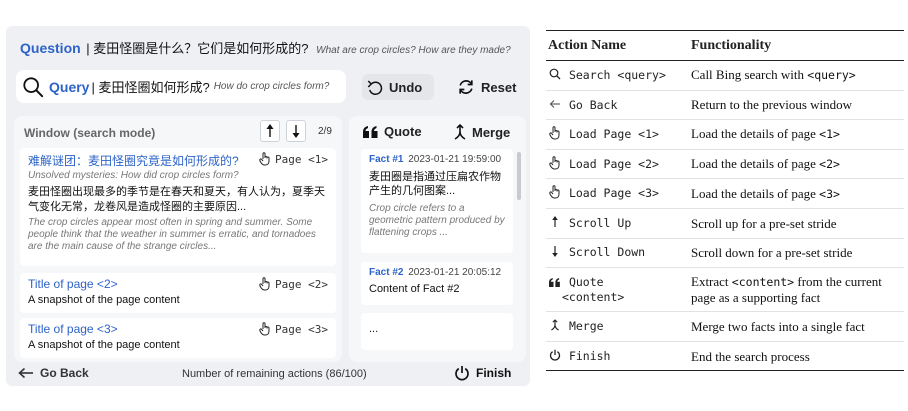  What do you see at coordinates (403, 131) in the screenshot?
I see `quote-label: Quote` at bounding box center [403, 131].